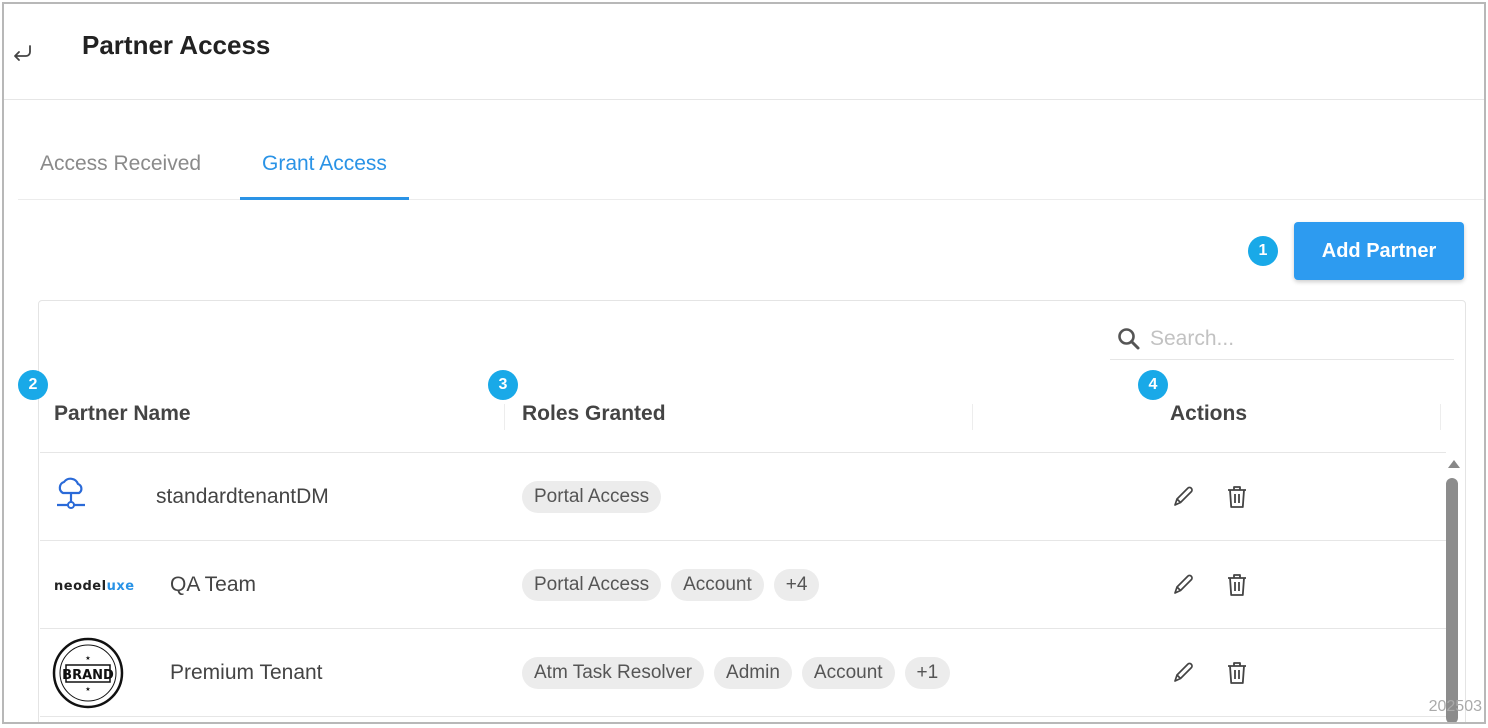  What do you see at coordinates (1290, 338) in the screenshot?
I see `search-input` at bounding box center [1290, 338].